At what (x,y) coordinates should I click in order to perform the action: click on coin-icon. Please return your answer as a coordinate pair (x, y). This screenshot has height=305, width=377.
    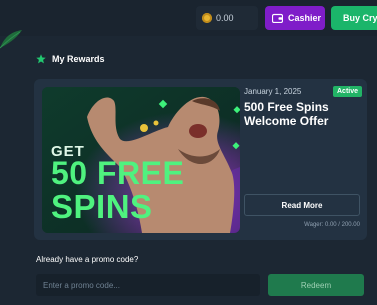
    Looking at the image, I should click on (207, 18).